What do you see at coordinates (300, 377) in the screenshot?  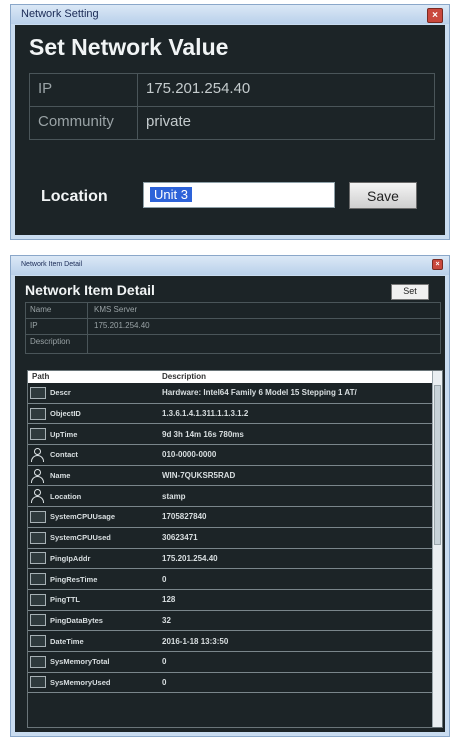 I see `column-header-description: Description` at bounding box center [300, 377].